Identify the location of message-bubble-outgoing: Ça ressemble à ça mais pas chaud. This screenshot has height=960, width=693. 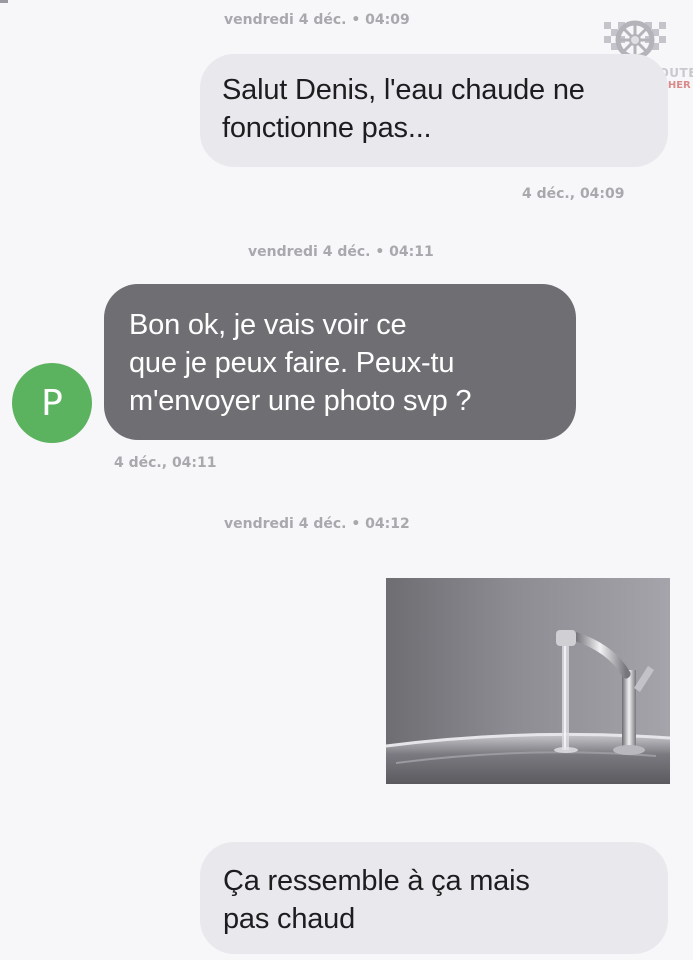
(434, 898).